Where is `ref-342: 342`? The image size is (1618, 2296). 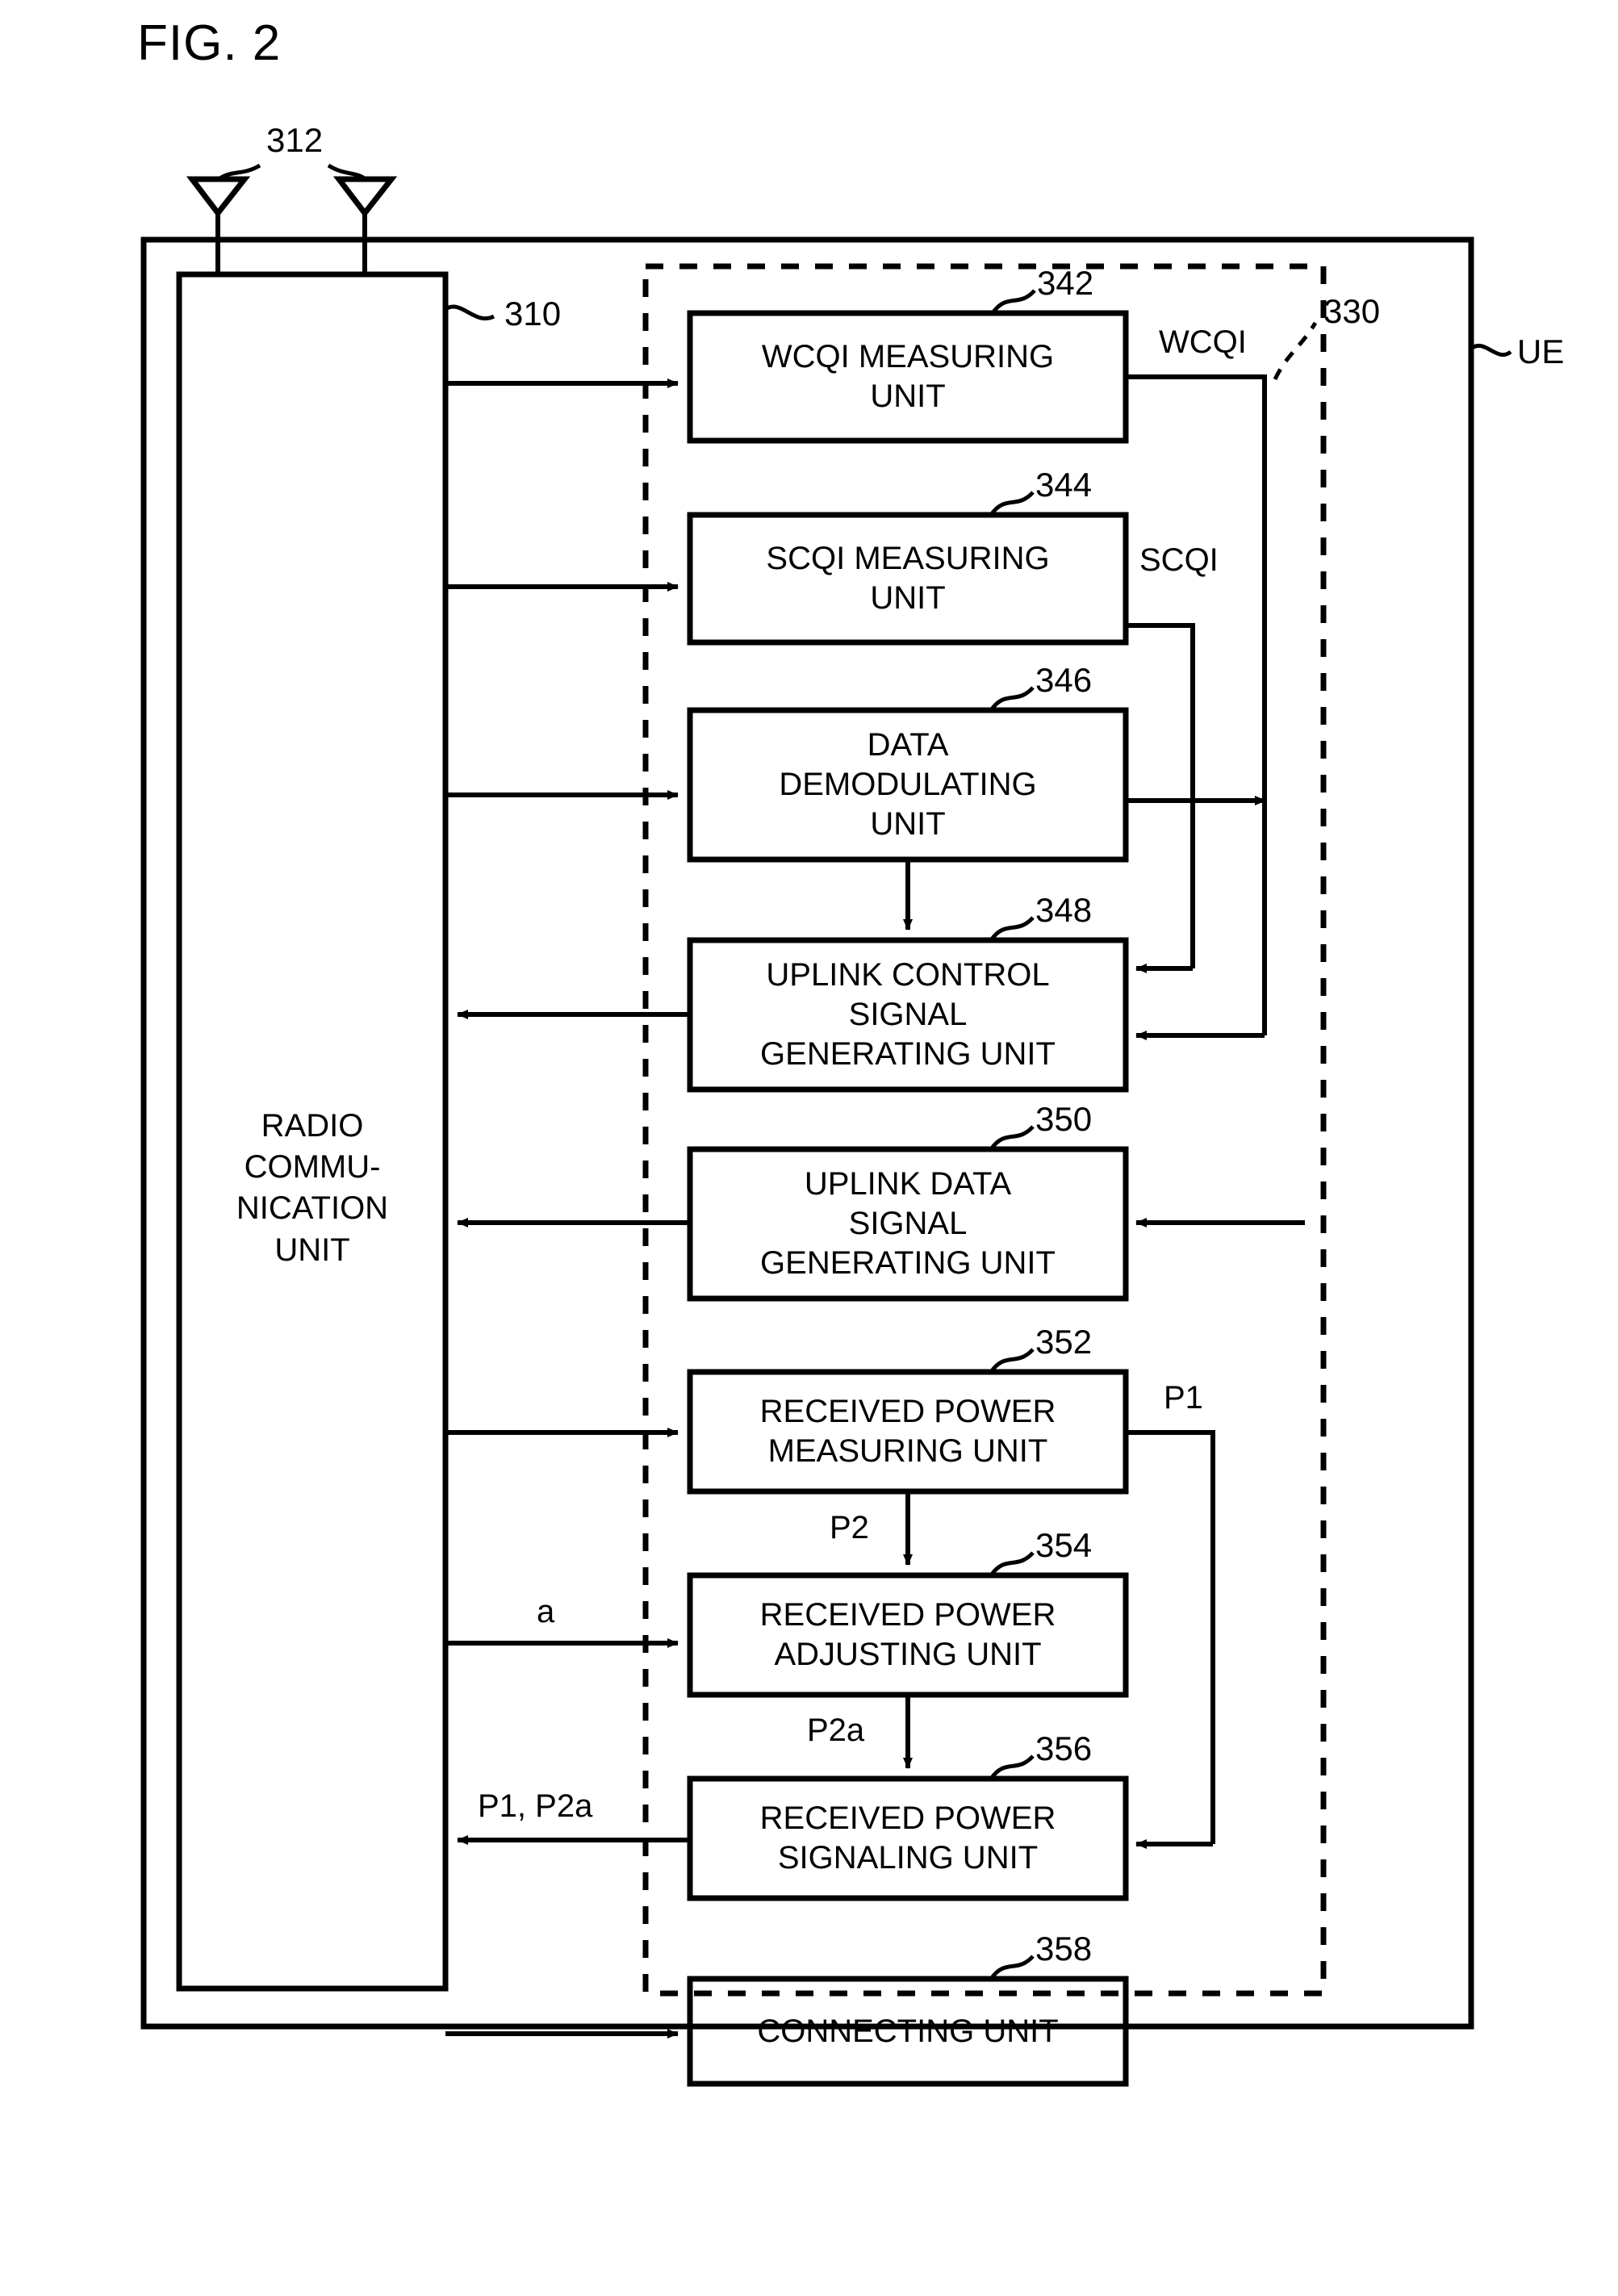
ref-342: 342 is located at coordinates (1065, 283).